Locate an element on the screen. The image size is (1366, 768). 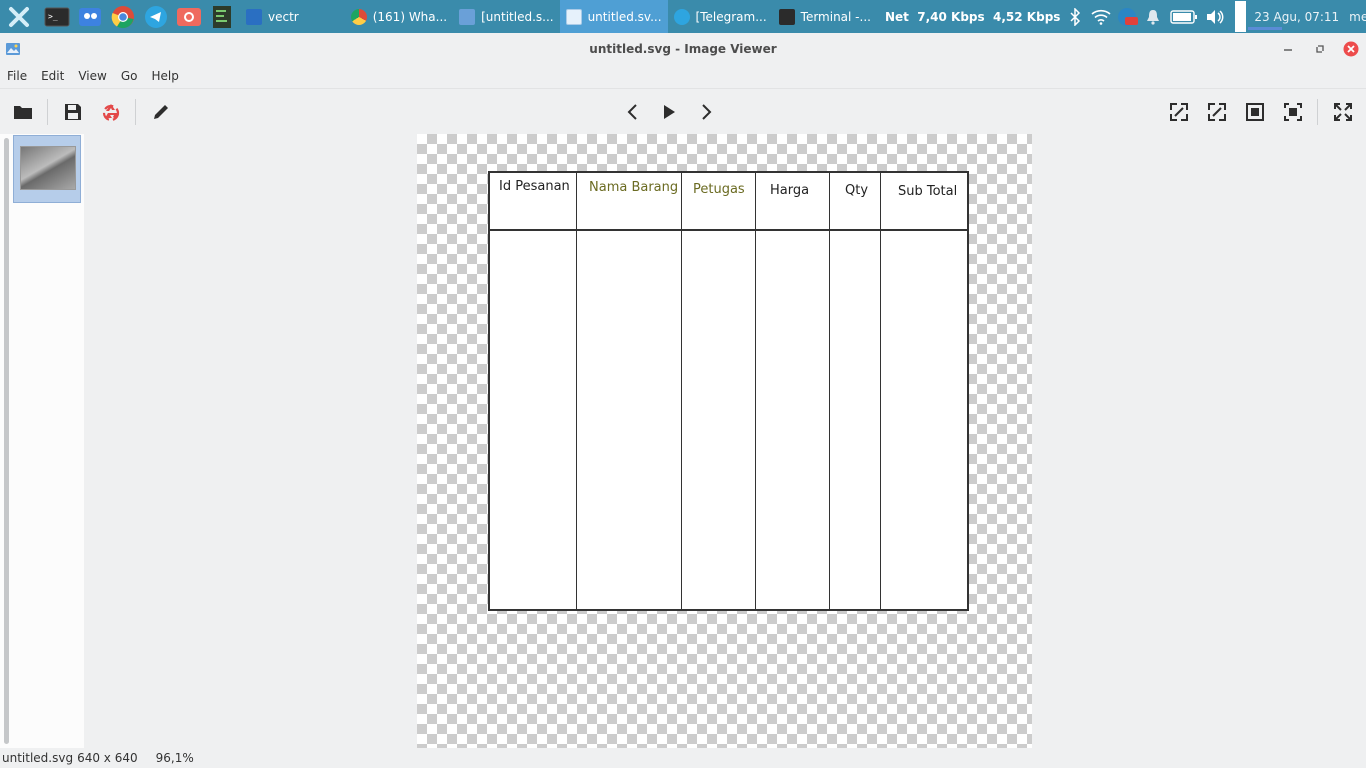
thumbnail-item is located at coordinates (47, 169).